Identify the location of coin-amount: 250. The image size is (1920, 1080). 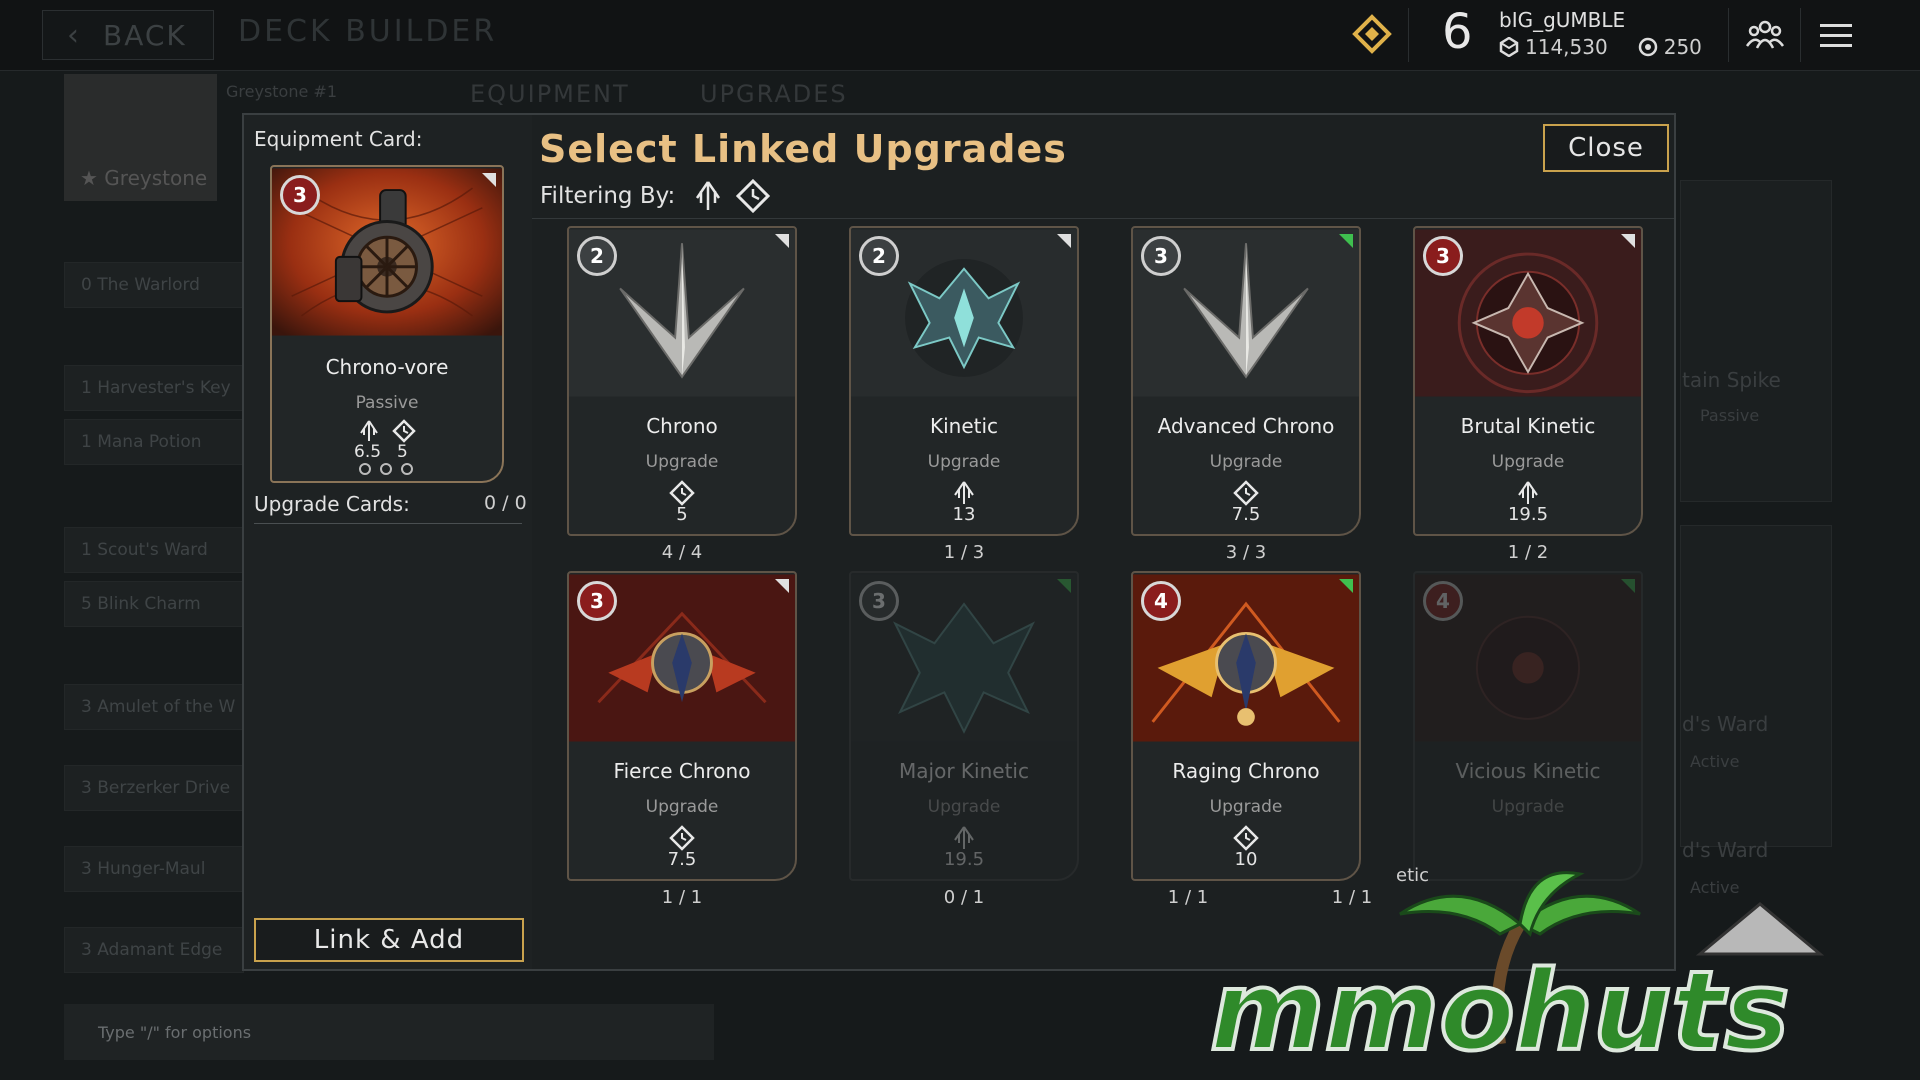
(1682, 47).